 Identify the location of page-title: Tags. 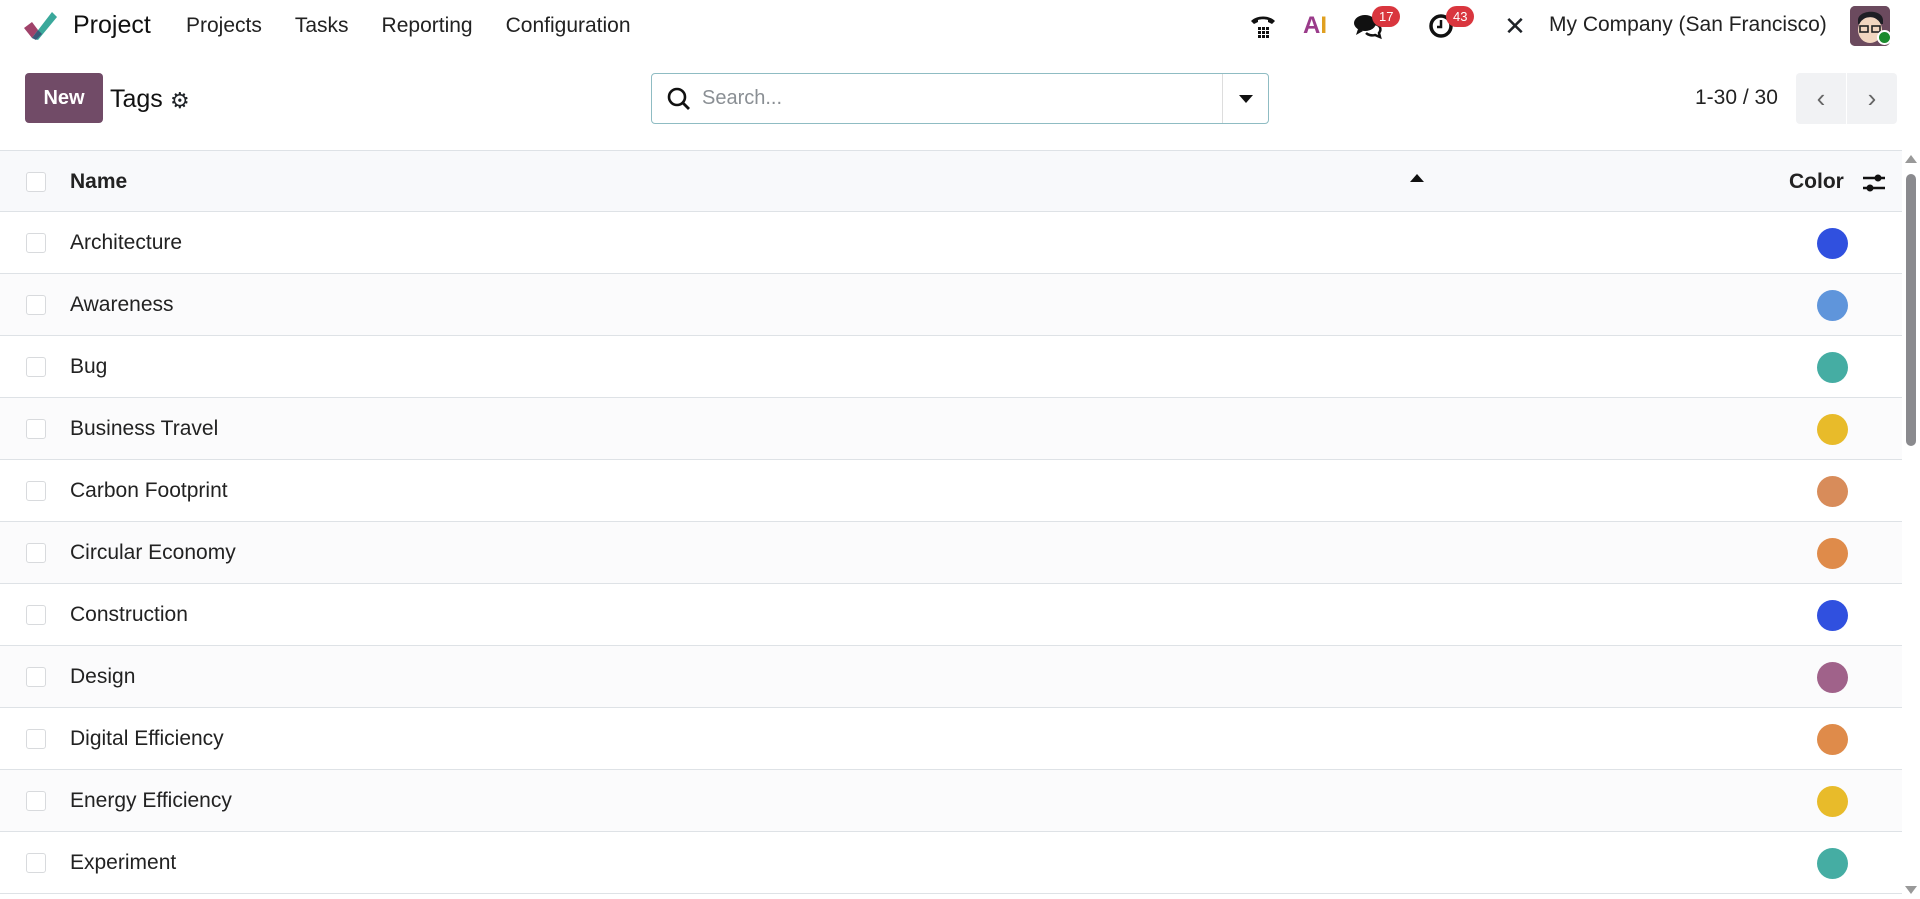
(136, 99).